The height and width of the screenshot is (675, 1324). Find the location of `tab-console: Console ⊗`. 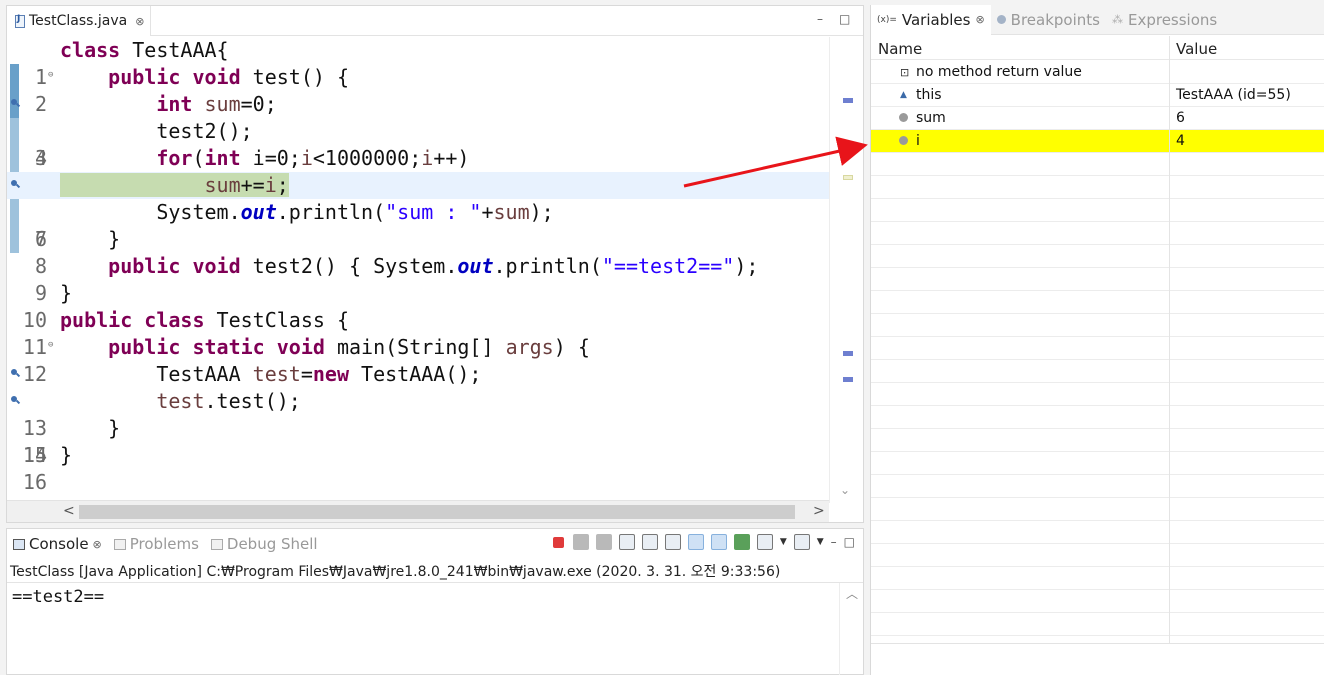

tab-console: Console ⊗ is located at coordinates (57, 544).